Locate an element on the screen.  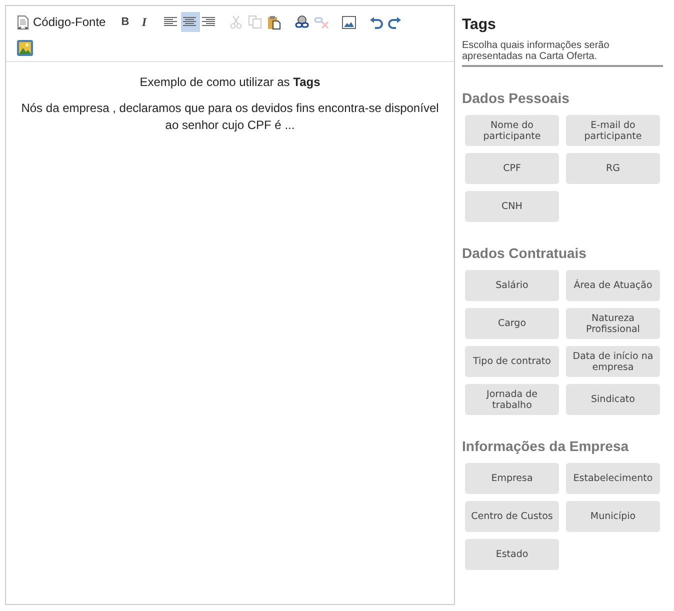
gallery-button is located at coordinates (25, 48).